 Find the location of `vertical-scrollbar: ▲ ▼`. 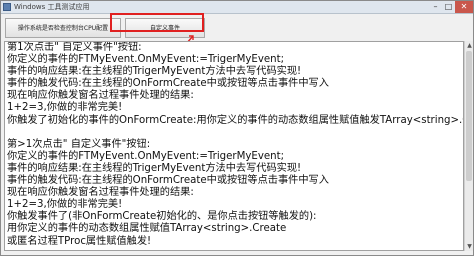

vertical-scrollbar: ▲ ▼ is located at coordinates (468, 146).